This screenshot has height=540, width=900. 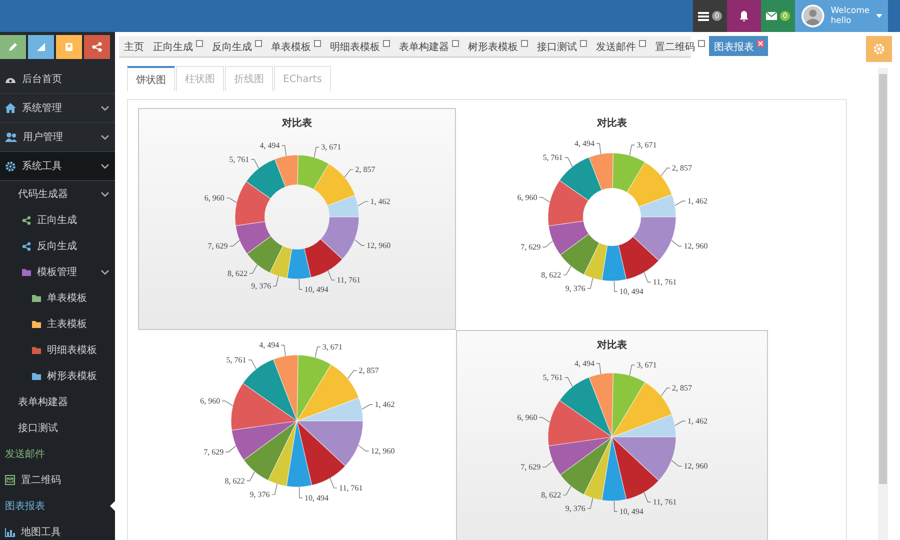 I want to click on sidebar-item: 模板管理, so click(x=57, y=272).